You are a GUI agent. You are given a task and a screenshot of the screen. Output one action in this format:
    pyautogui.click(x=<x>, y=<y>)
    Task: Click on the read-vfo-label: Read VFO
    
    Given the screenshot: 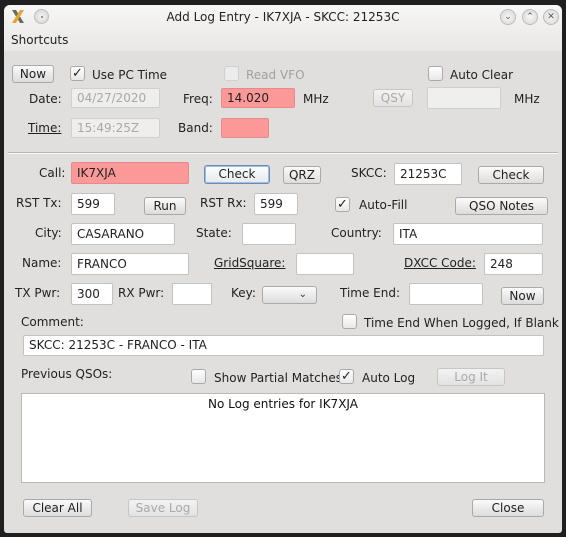 What is the action you would take?
    pyautogui.click(x=275, y=75)
    